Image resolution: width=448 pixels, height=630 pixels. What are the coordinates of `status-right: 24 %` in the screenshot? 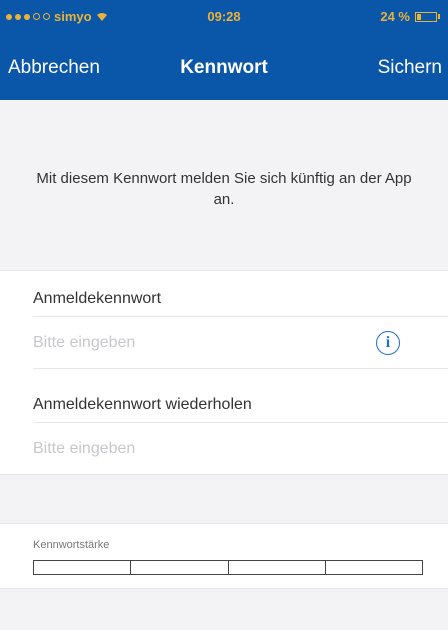 It's located at (410, 16).